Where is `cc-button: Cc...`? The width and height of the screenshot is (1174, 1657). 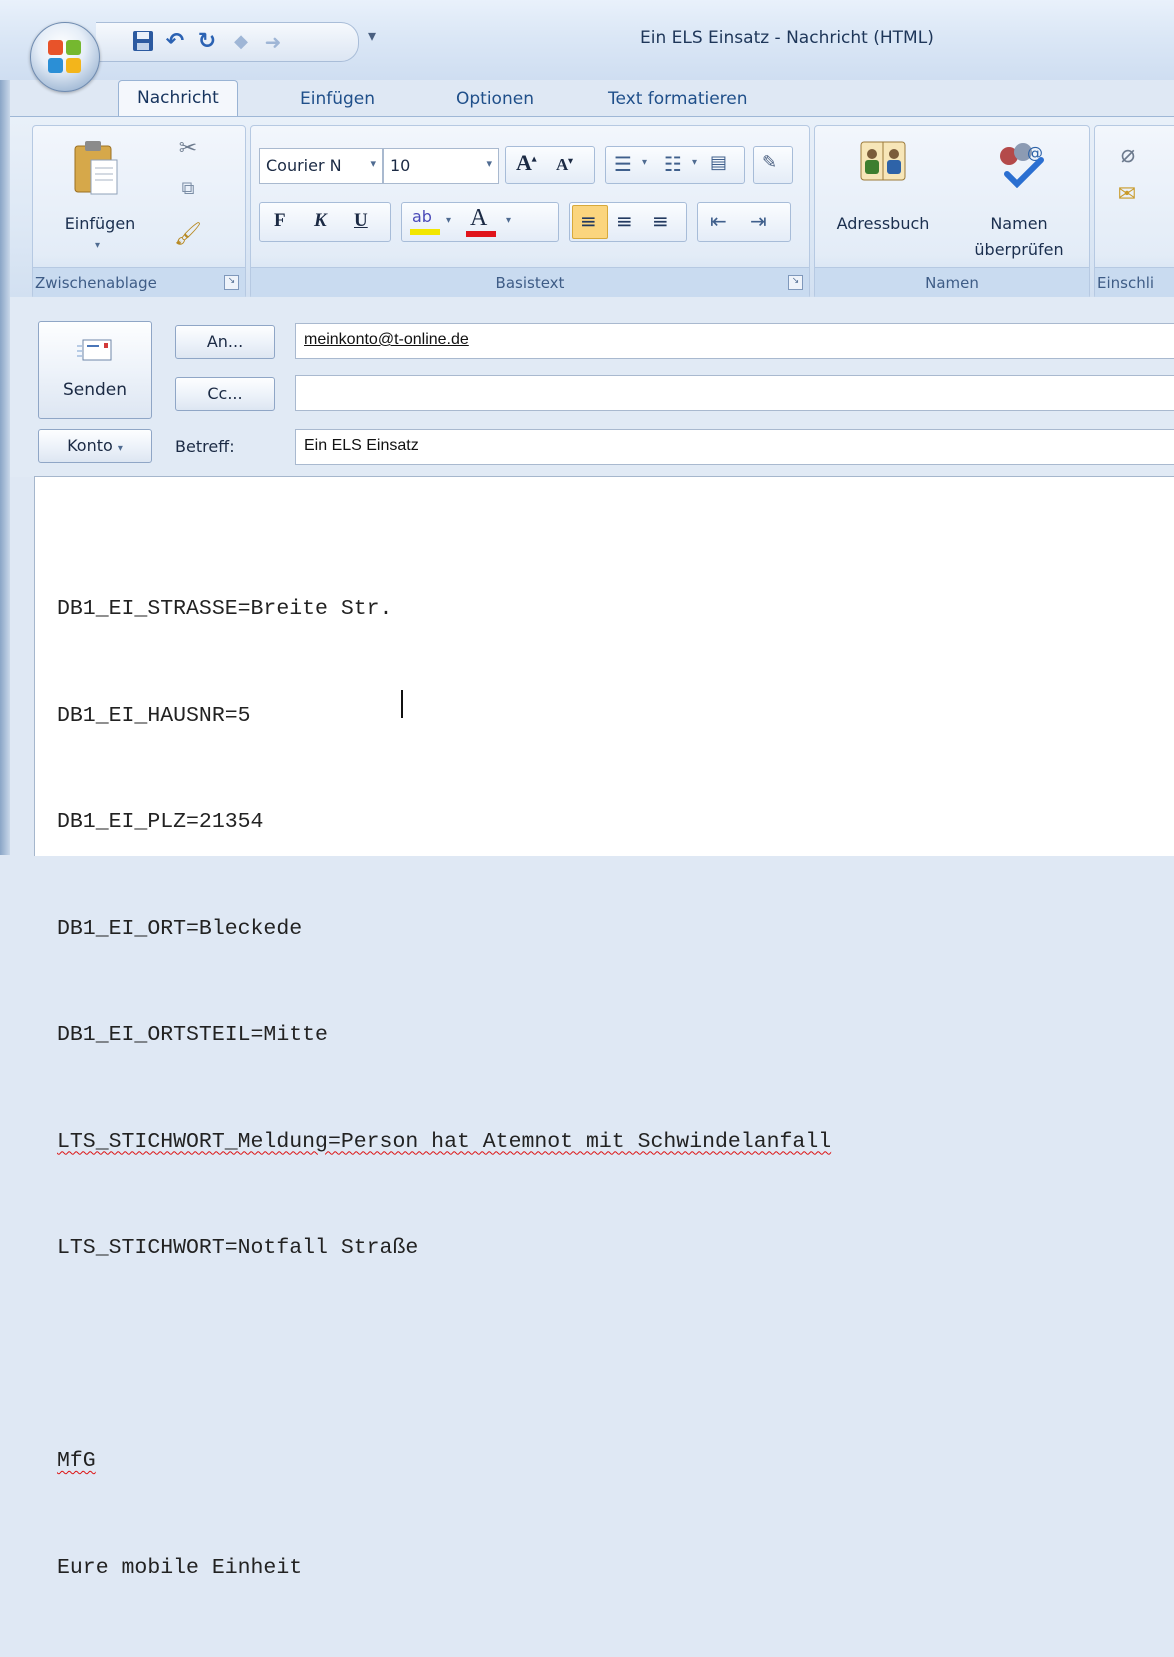 cc-button: Cc... is located at coordinates (225, 394).